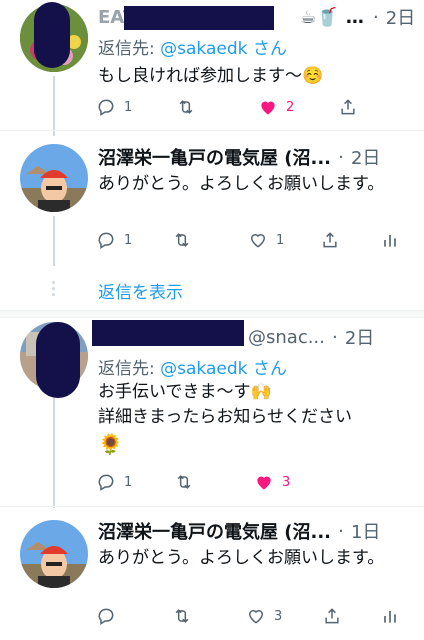  What do you see at coordinates (110, 444) in the screenshot?
I see `tweet-text-line: 🌻` at bounding box center [110, 444].